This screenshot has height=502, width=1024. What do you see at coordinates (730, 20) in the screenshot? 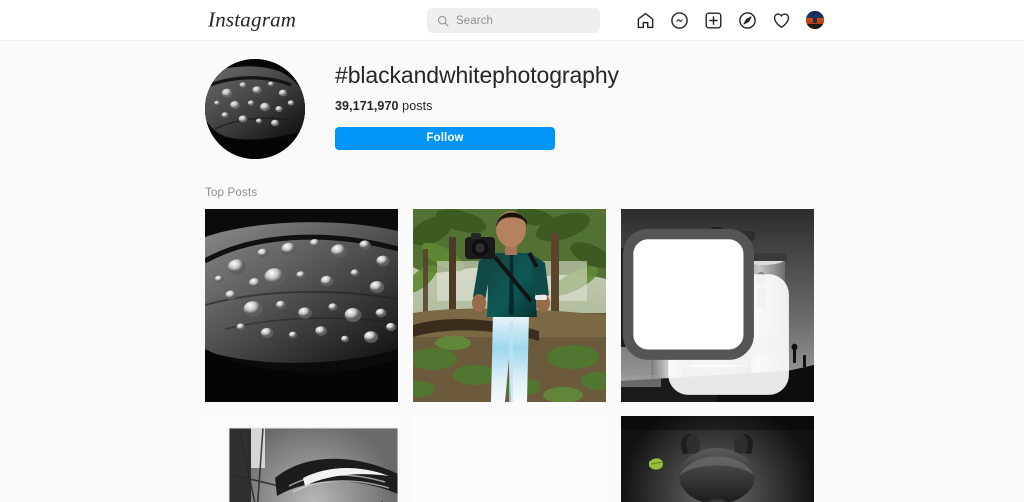
I see `nav-icon-group` at bounding box center [730, 20].